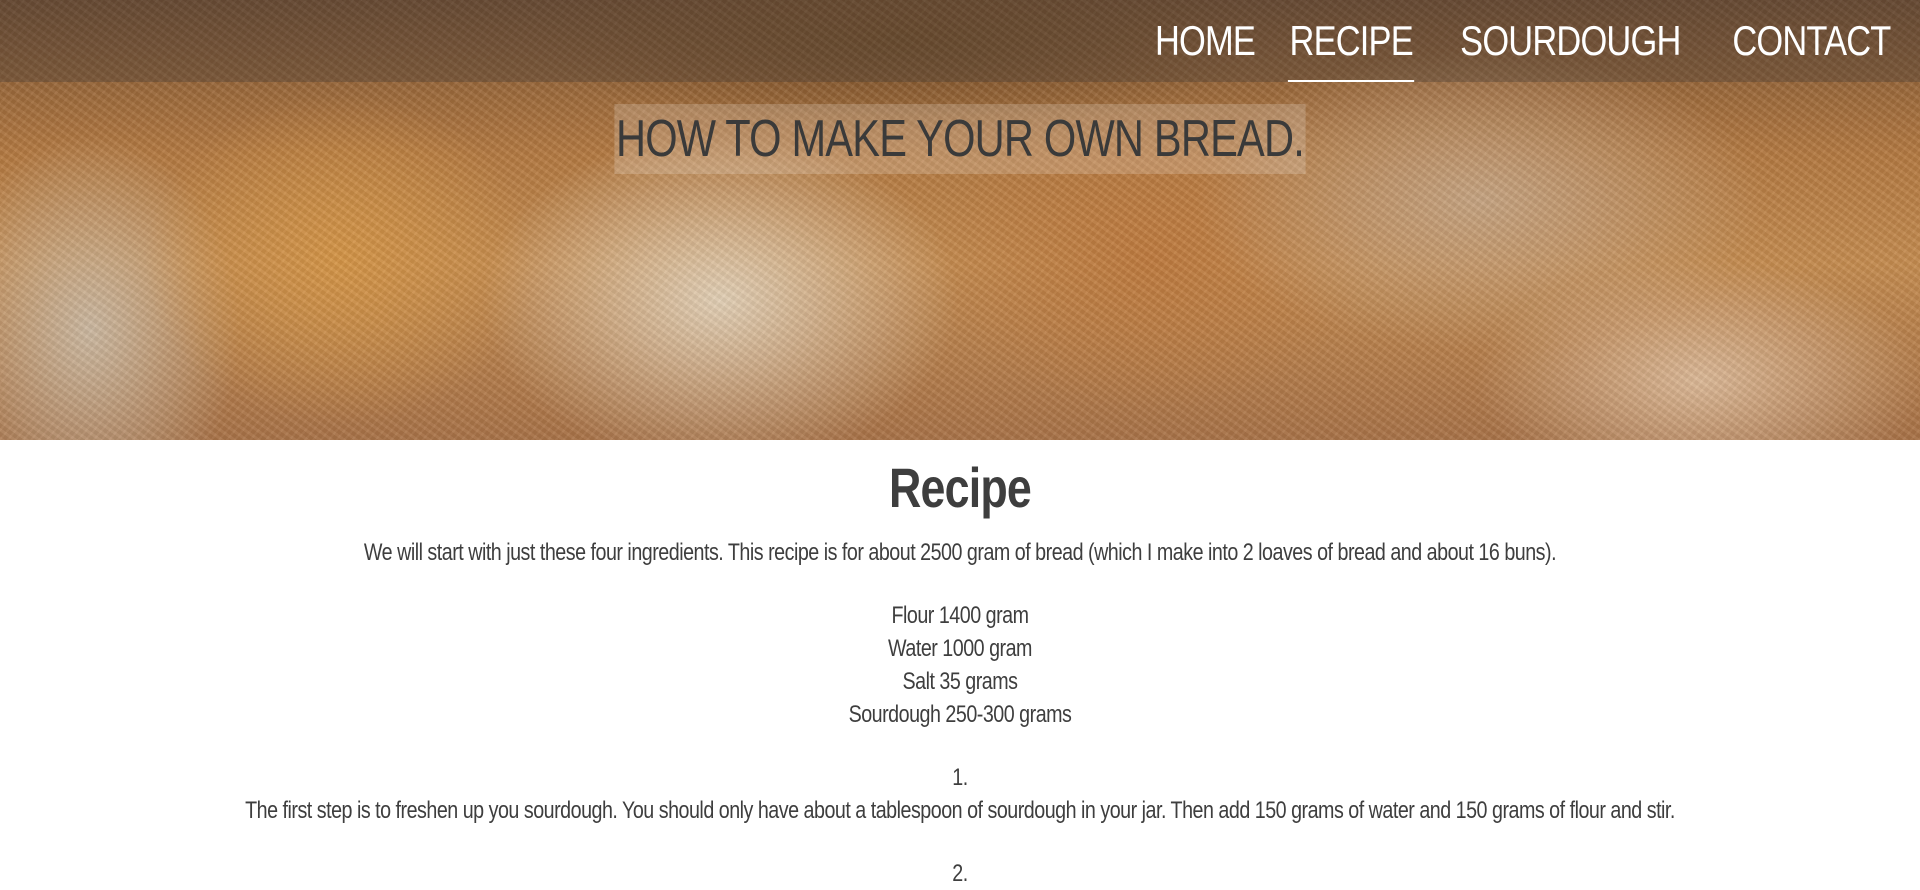  What do you see at coordinates (960, 615) in the screenshot?
I see `ingredient-item: Flour 1400 gram` at bounding box center [960, 615].